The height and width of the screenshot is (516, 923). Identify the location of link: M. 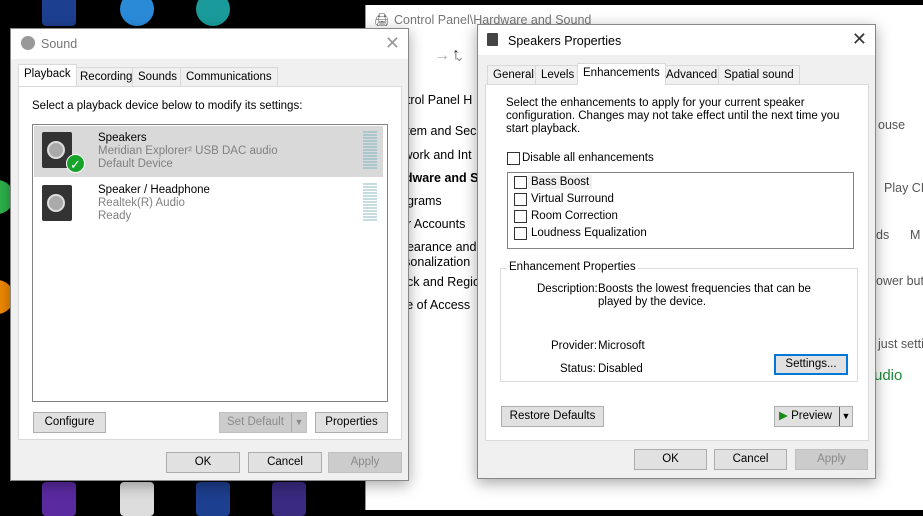
(915, 235).